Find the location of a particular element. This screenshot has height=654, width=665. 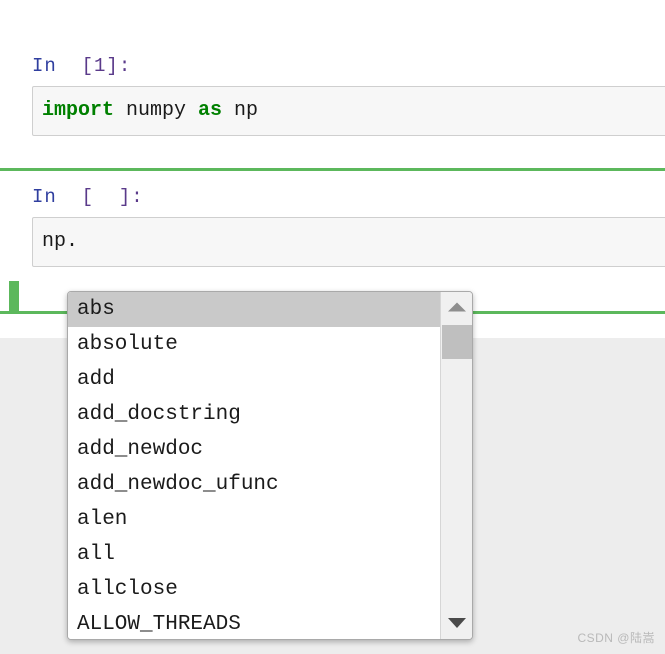

scroll-up-arrow-icon is located at coordinates (456, 307).